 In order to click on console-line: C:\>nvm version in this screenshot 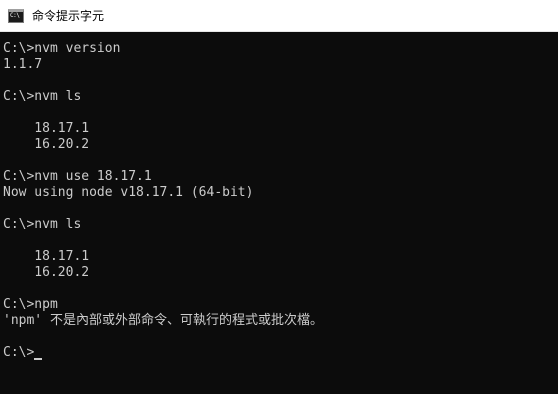, I will do `click(62, 48)`.